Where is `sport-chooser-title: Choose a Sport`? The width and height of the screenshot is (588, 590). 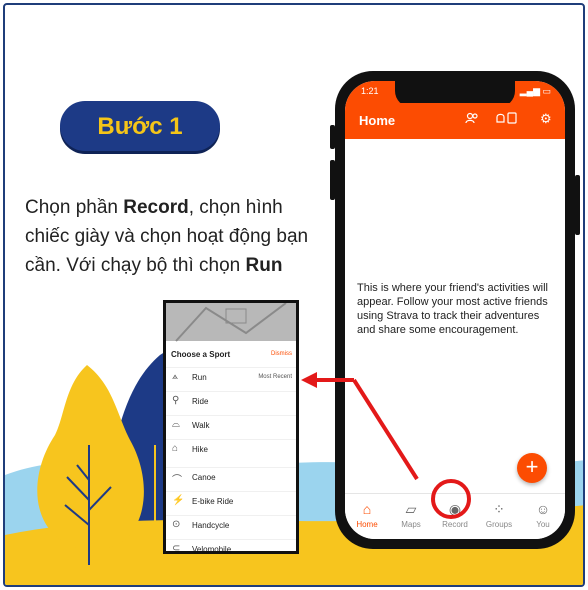 sport-chooser-title: Choose a Sport is located at coordinates (201, 354).